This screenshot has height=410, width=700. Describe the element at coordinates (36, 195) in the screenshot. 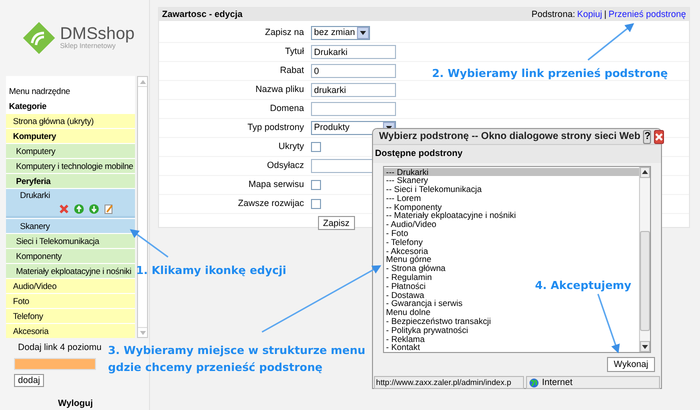

I see `menu-item-label: Drukarki` at that location.